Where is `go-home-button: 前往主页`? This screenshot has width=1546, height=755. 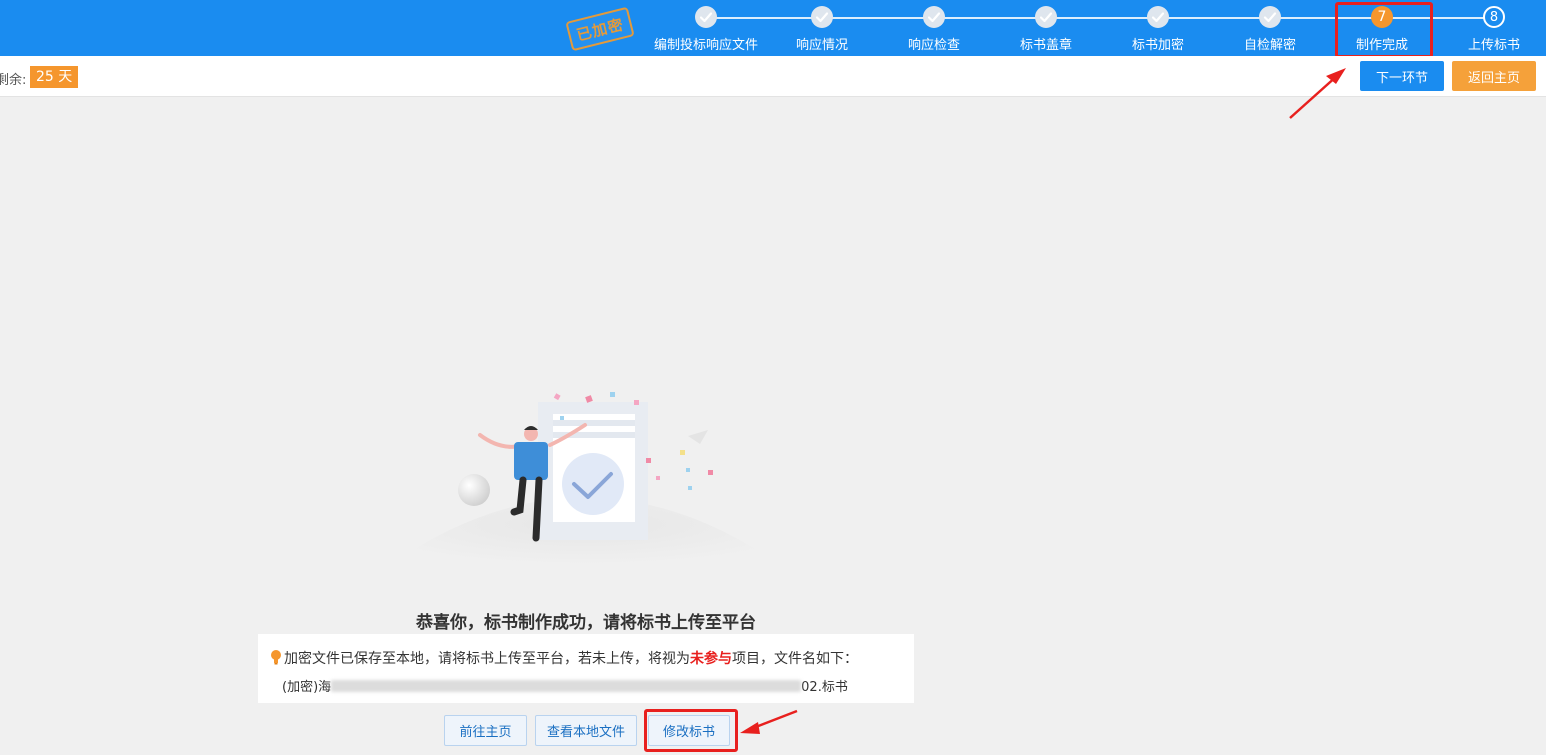 go-home-button: 前往主页 is located at coordinates (485, 730).